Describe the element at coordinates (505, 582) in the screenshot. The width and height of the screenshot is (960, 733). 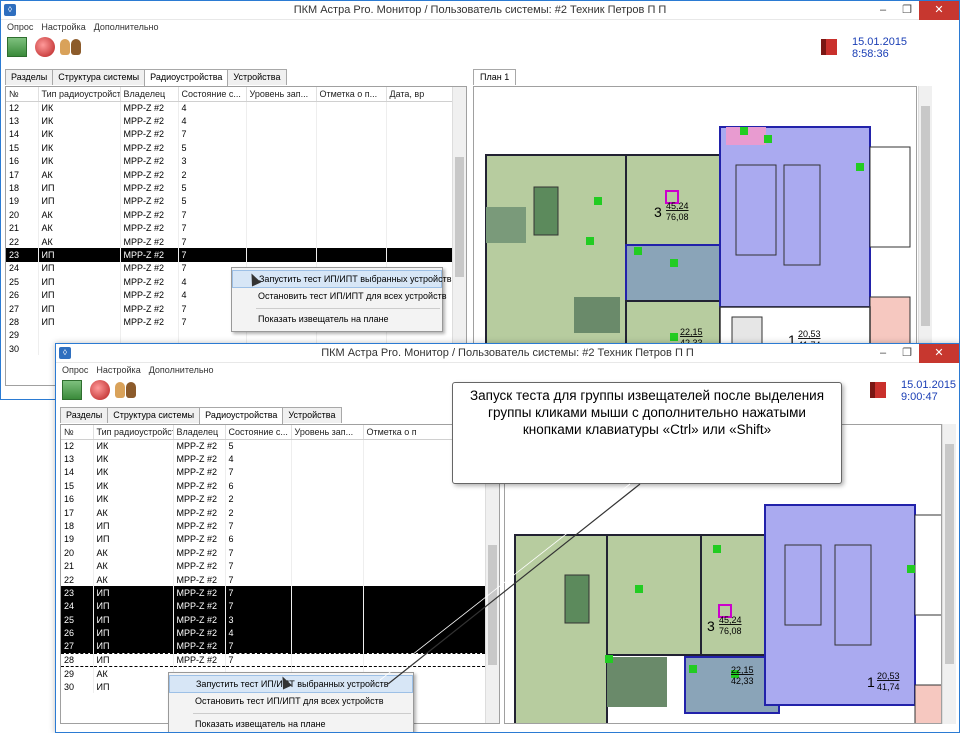
I see `callout-line-highlight` at that location.